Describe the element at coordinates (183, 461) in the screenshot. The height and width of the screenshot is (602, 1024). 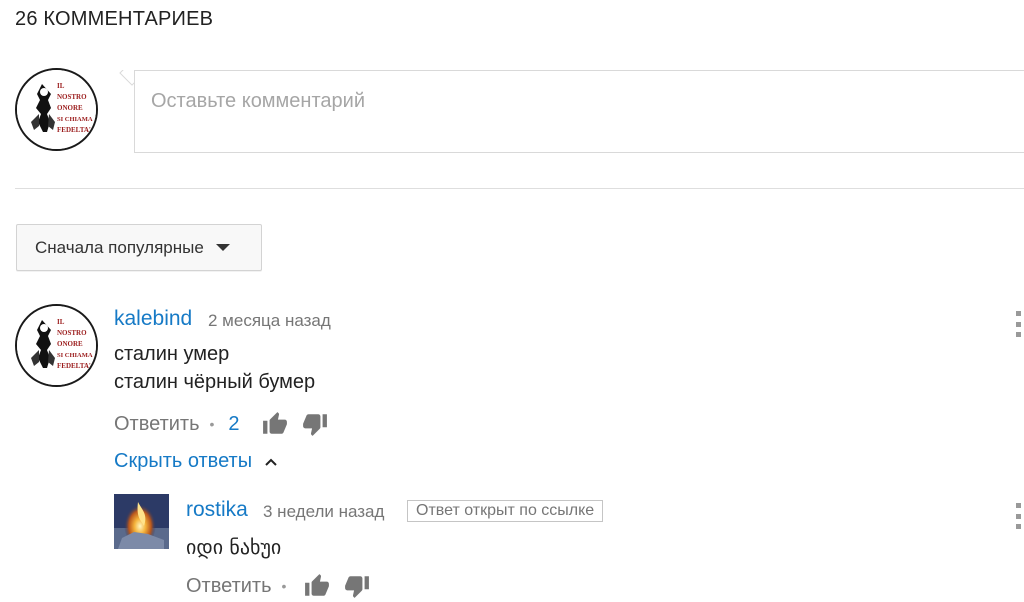
I see `hide-replies-label: Скрыть ответы` at that location.